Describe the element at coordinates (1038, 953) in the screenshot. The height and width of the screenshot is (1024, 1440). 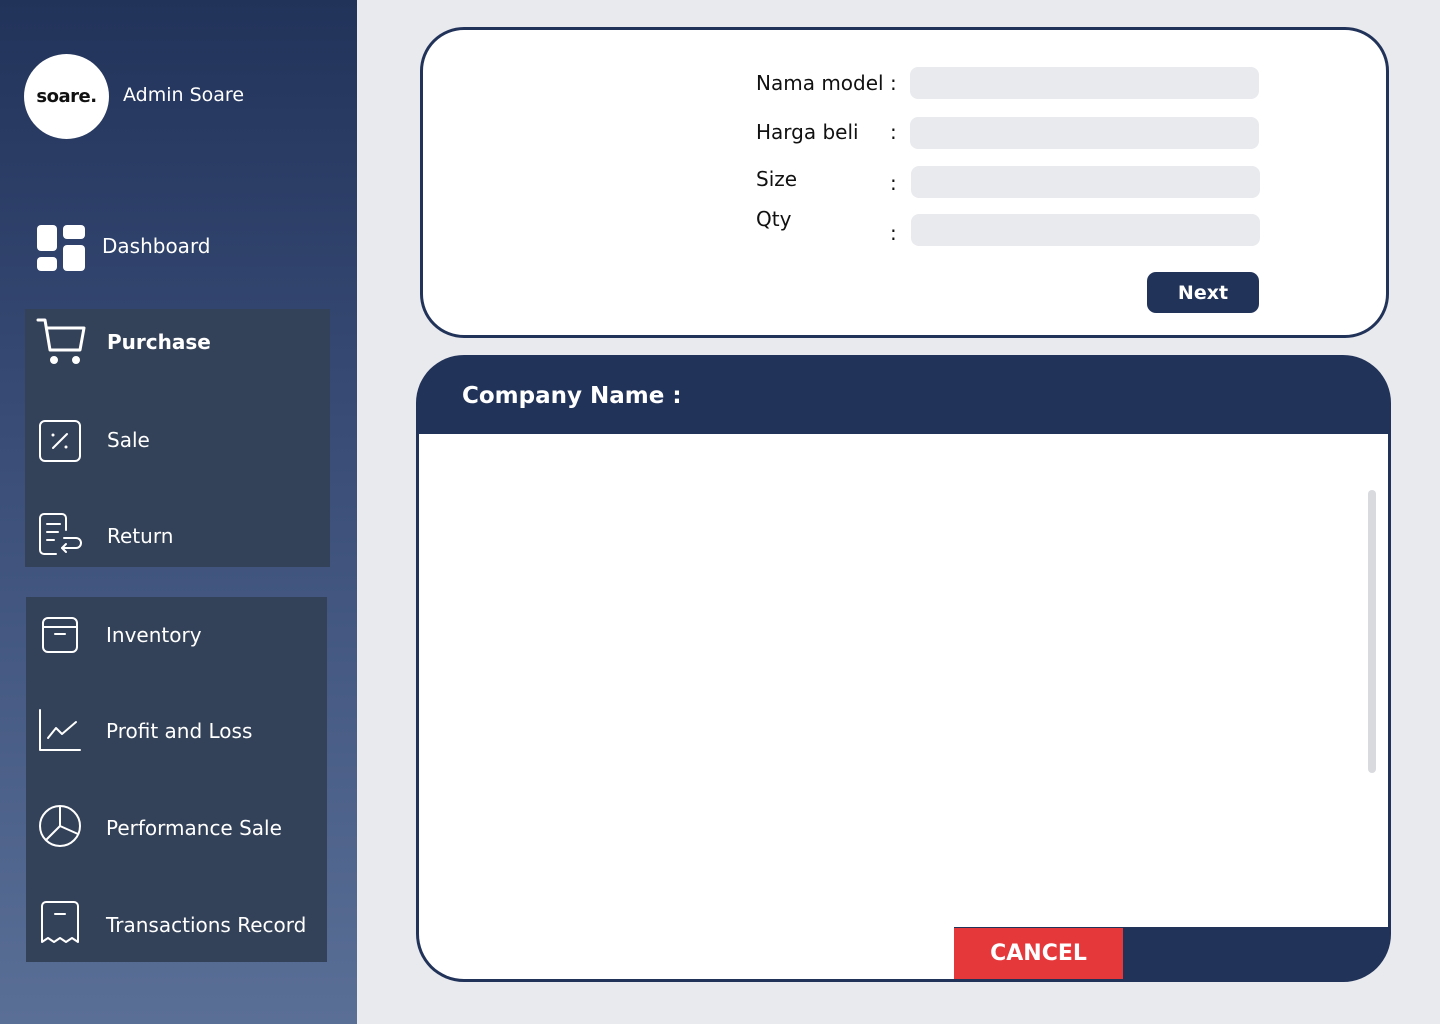
I see `cancel-button: CANCEL` at that location.